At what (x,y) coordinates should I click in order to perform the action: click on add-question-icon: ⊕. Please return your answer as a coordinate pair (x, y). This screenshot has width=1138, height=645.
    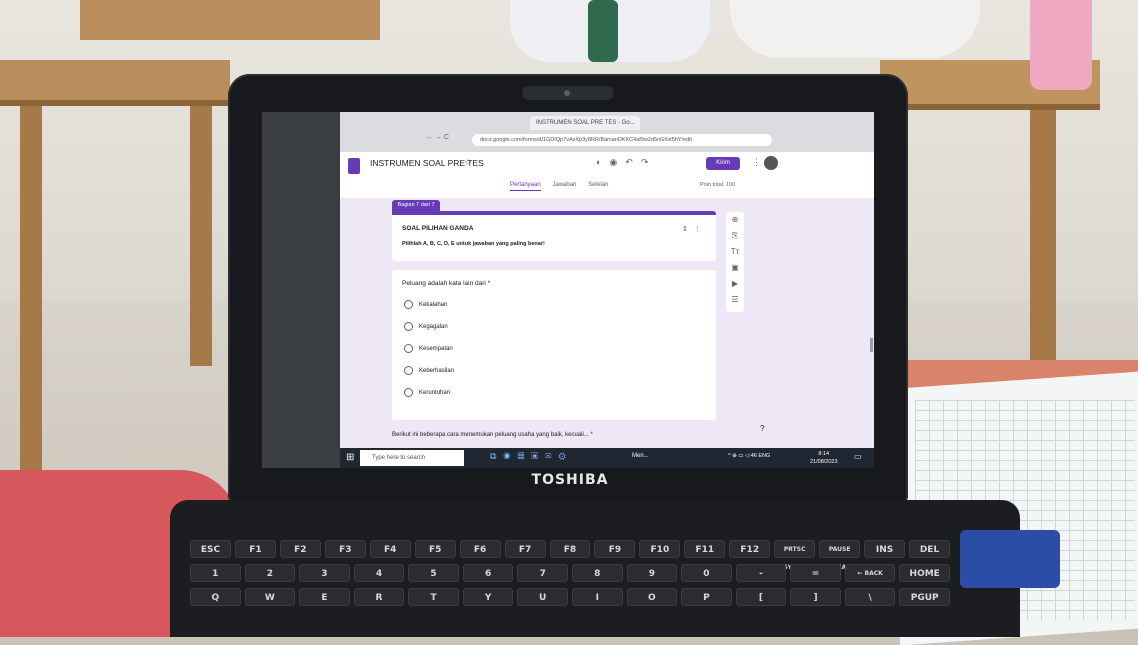
    Looking at the image, I should click on (735, 220).